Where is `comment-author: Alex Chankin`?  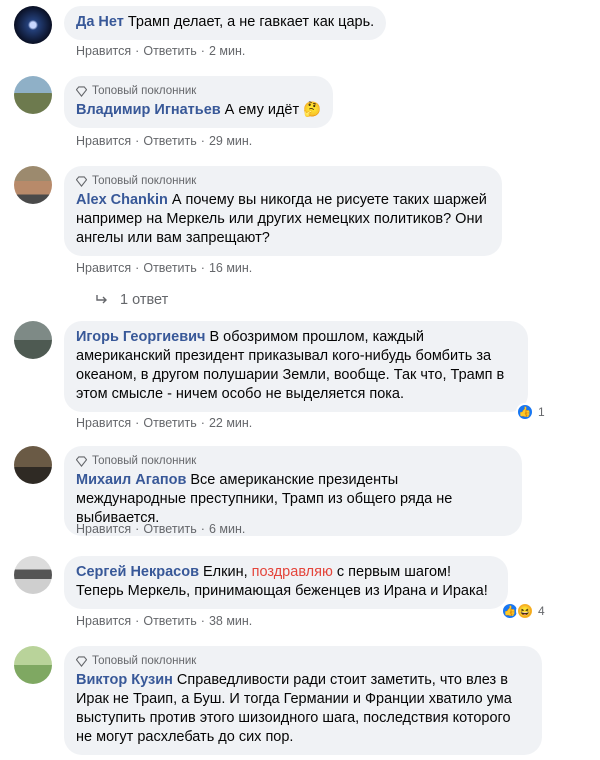 comment-author: Alex Chankin is located at coordinates (122, 200).